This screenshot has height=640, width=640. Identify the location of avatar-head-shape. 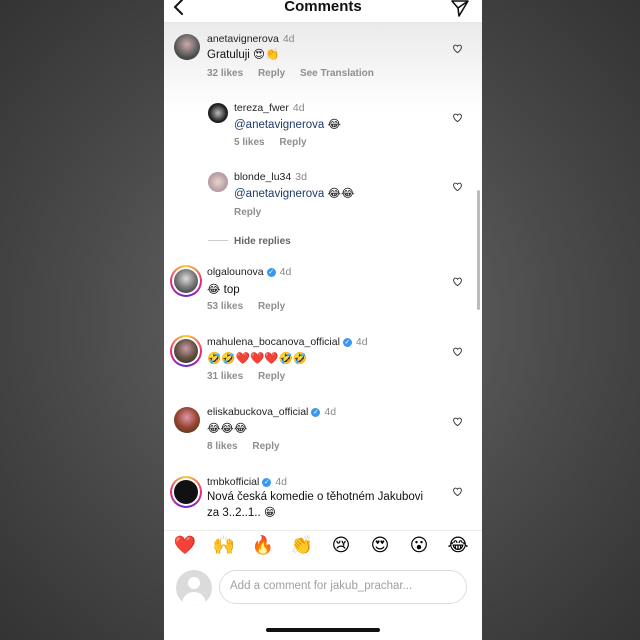
(194, 583).